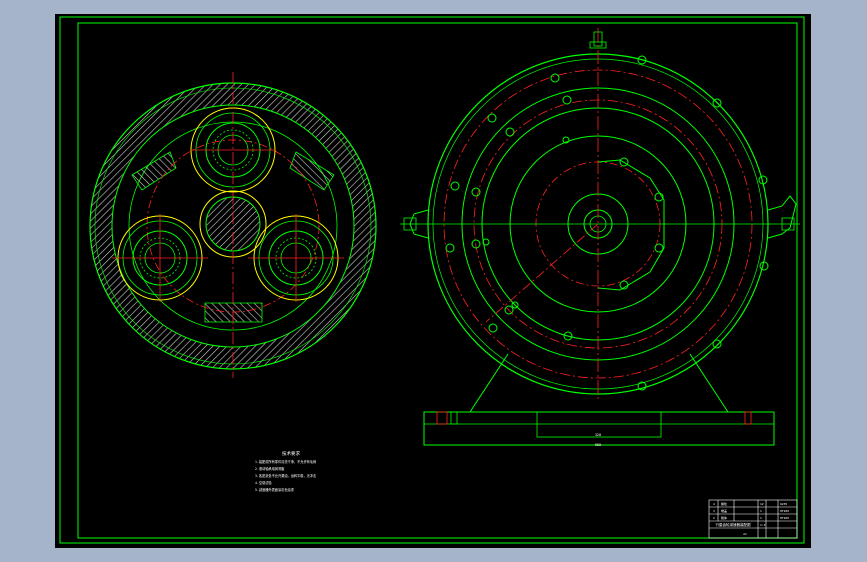  Describe the element at coordinates (724, 503) in the screenshot. I see `title-row-1-name: 螺栓` at that location.